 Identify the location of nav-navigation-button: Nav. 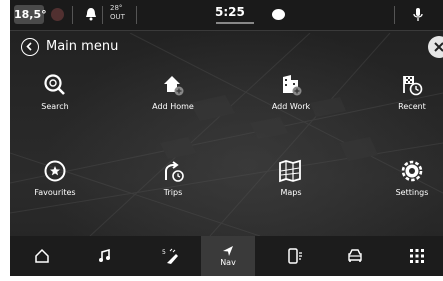
(228, 256).